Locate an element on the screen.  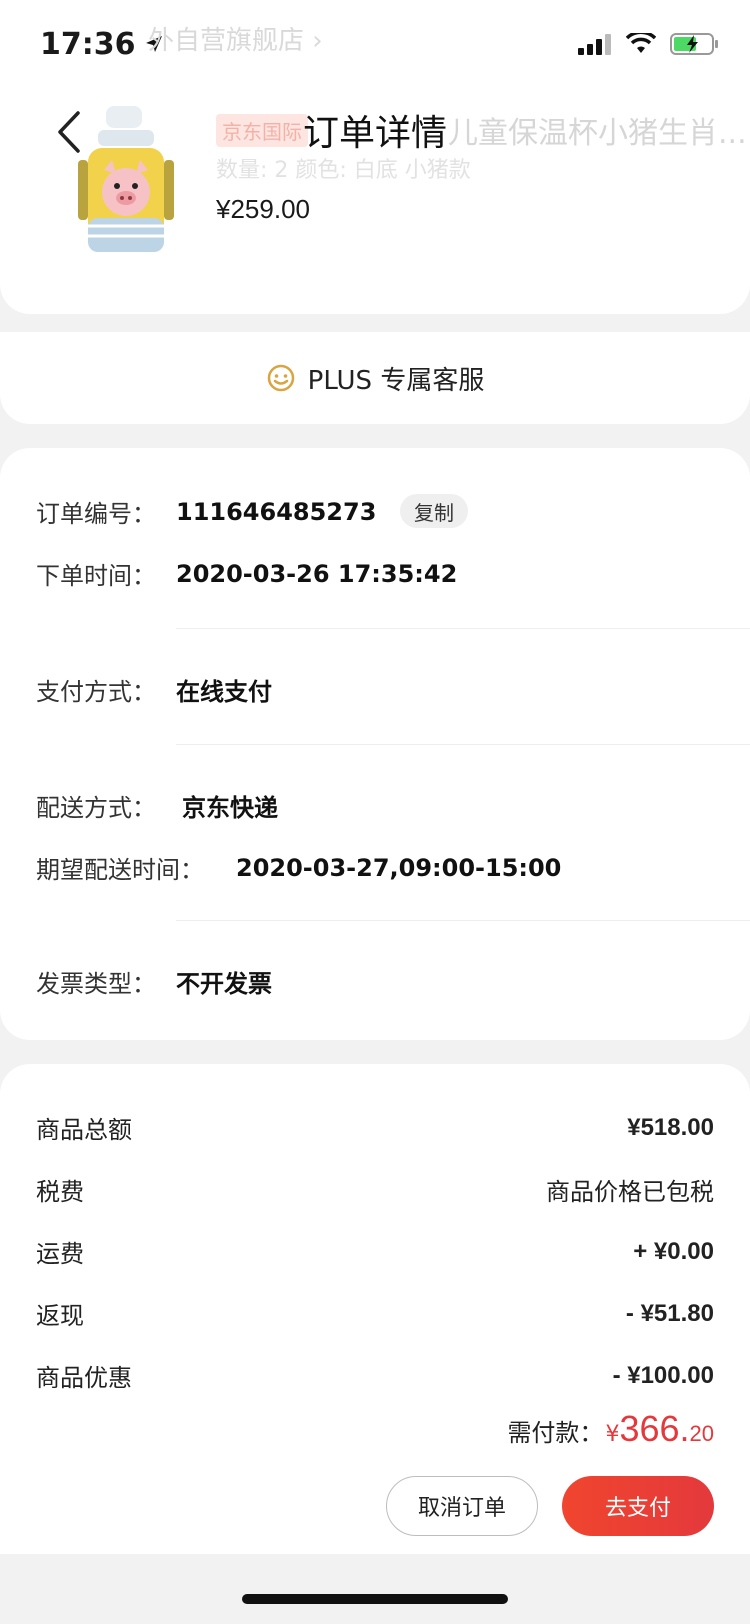
cancel-order-button: 取消订单 is located at coordinates (462, 1506).